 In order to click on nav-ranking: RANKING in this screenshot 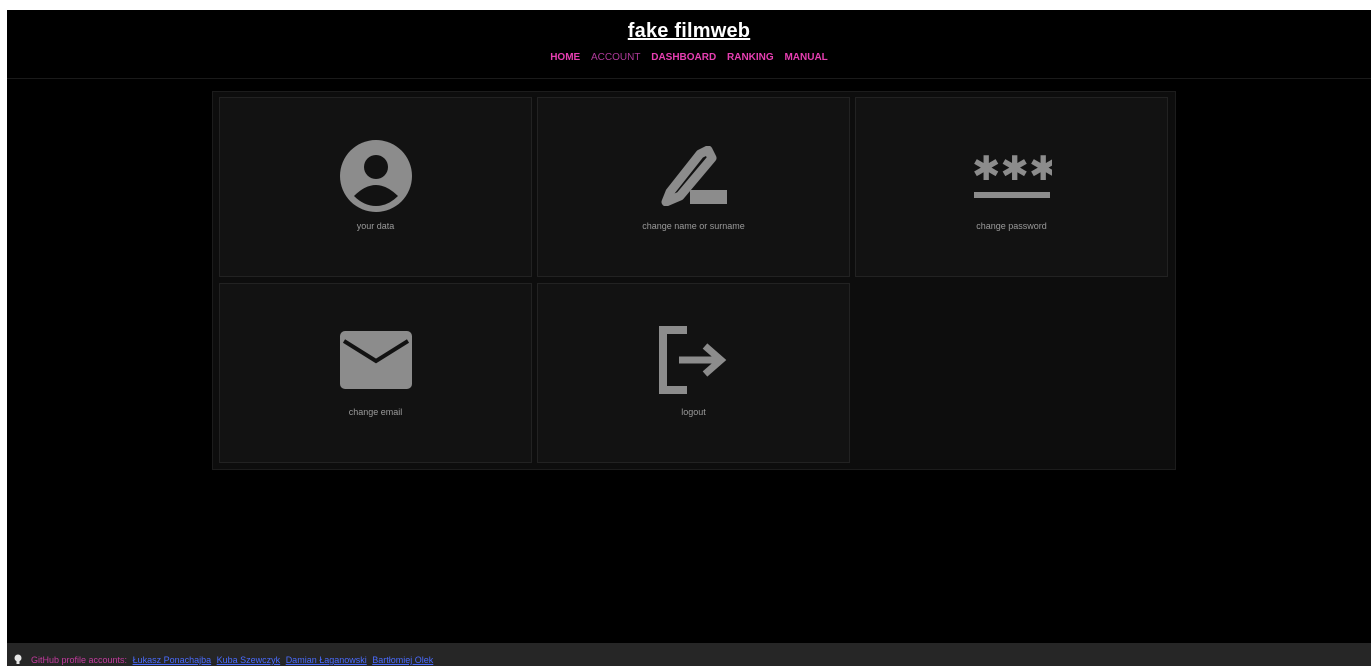, I will do `click(750, 57)`.